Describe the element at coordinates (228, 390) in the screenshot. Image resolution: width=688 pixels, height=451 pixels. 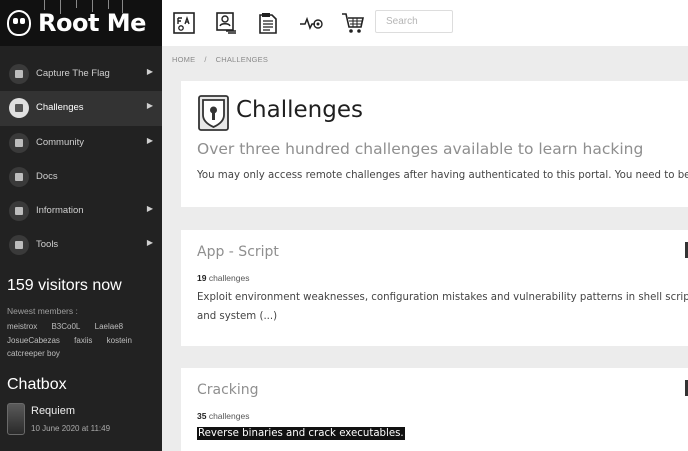
I see `category-title: Cracking` at that location.